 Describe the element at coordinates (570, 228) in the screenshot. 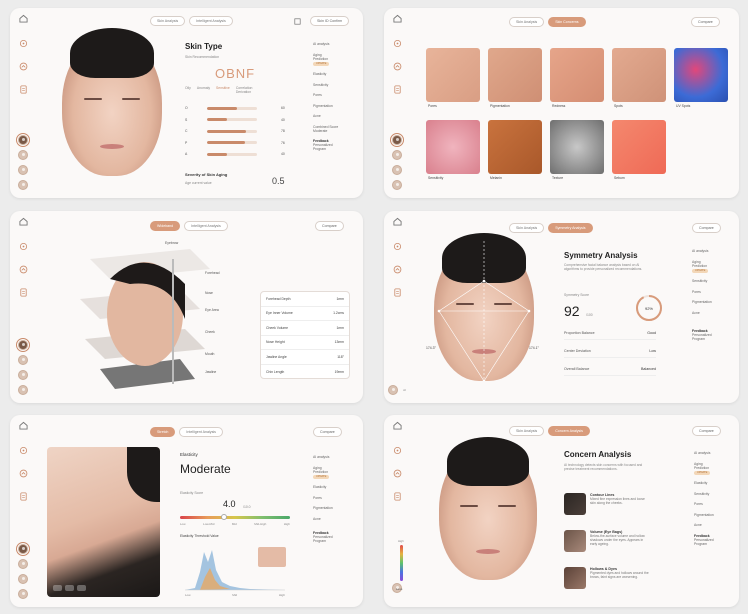

I see `tab-symmetry-analysis: Symmetry Analysis` at that location.